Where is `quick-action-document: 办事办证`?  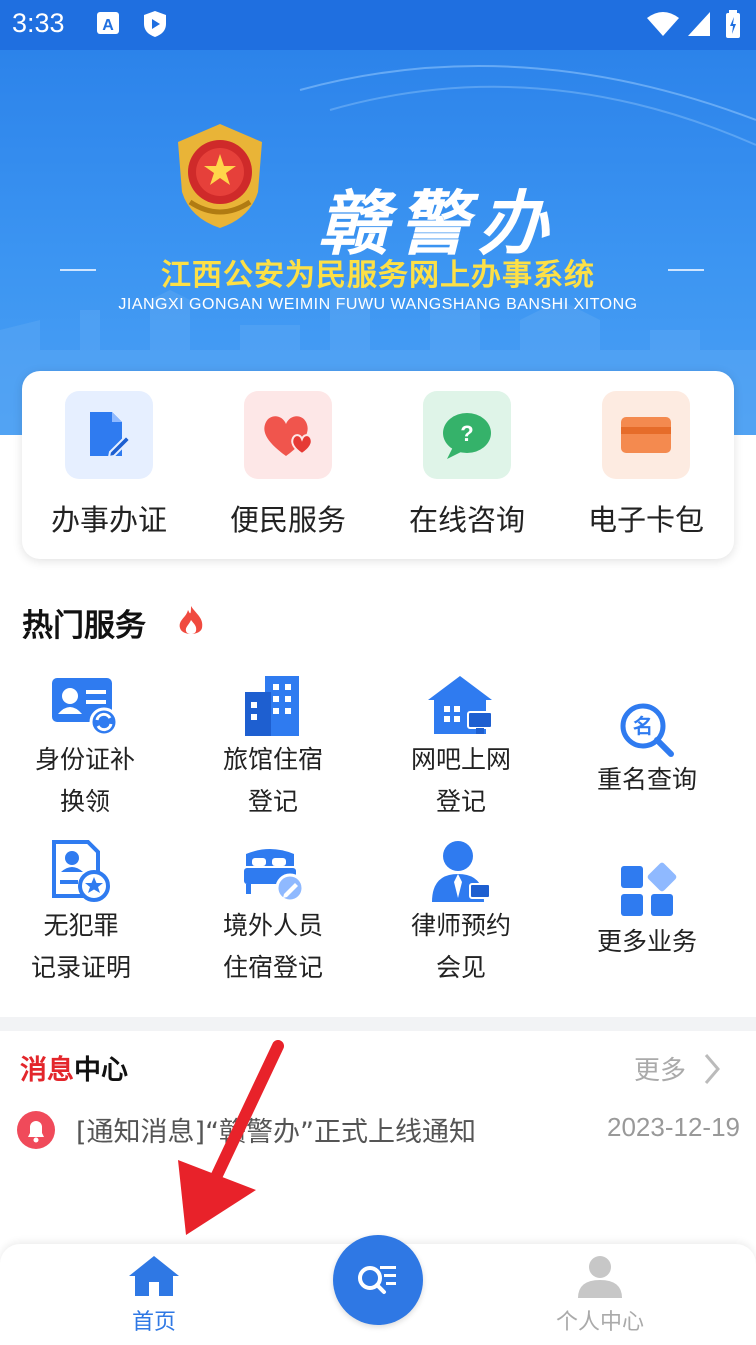
quick-action-document: 办事办证 is located at coordinates (109, 465).